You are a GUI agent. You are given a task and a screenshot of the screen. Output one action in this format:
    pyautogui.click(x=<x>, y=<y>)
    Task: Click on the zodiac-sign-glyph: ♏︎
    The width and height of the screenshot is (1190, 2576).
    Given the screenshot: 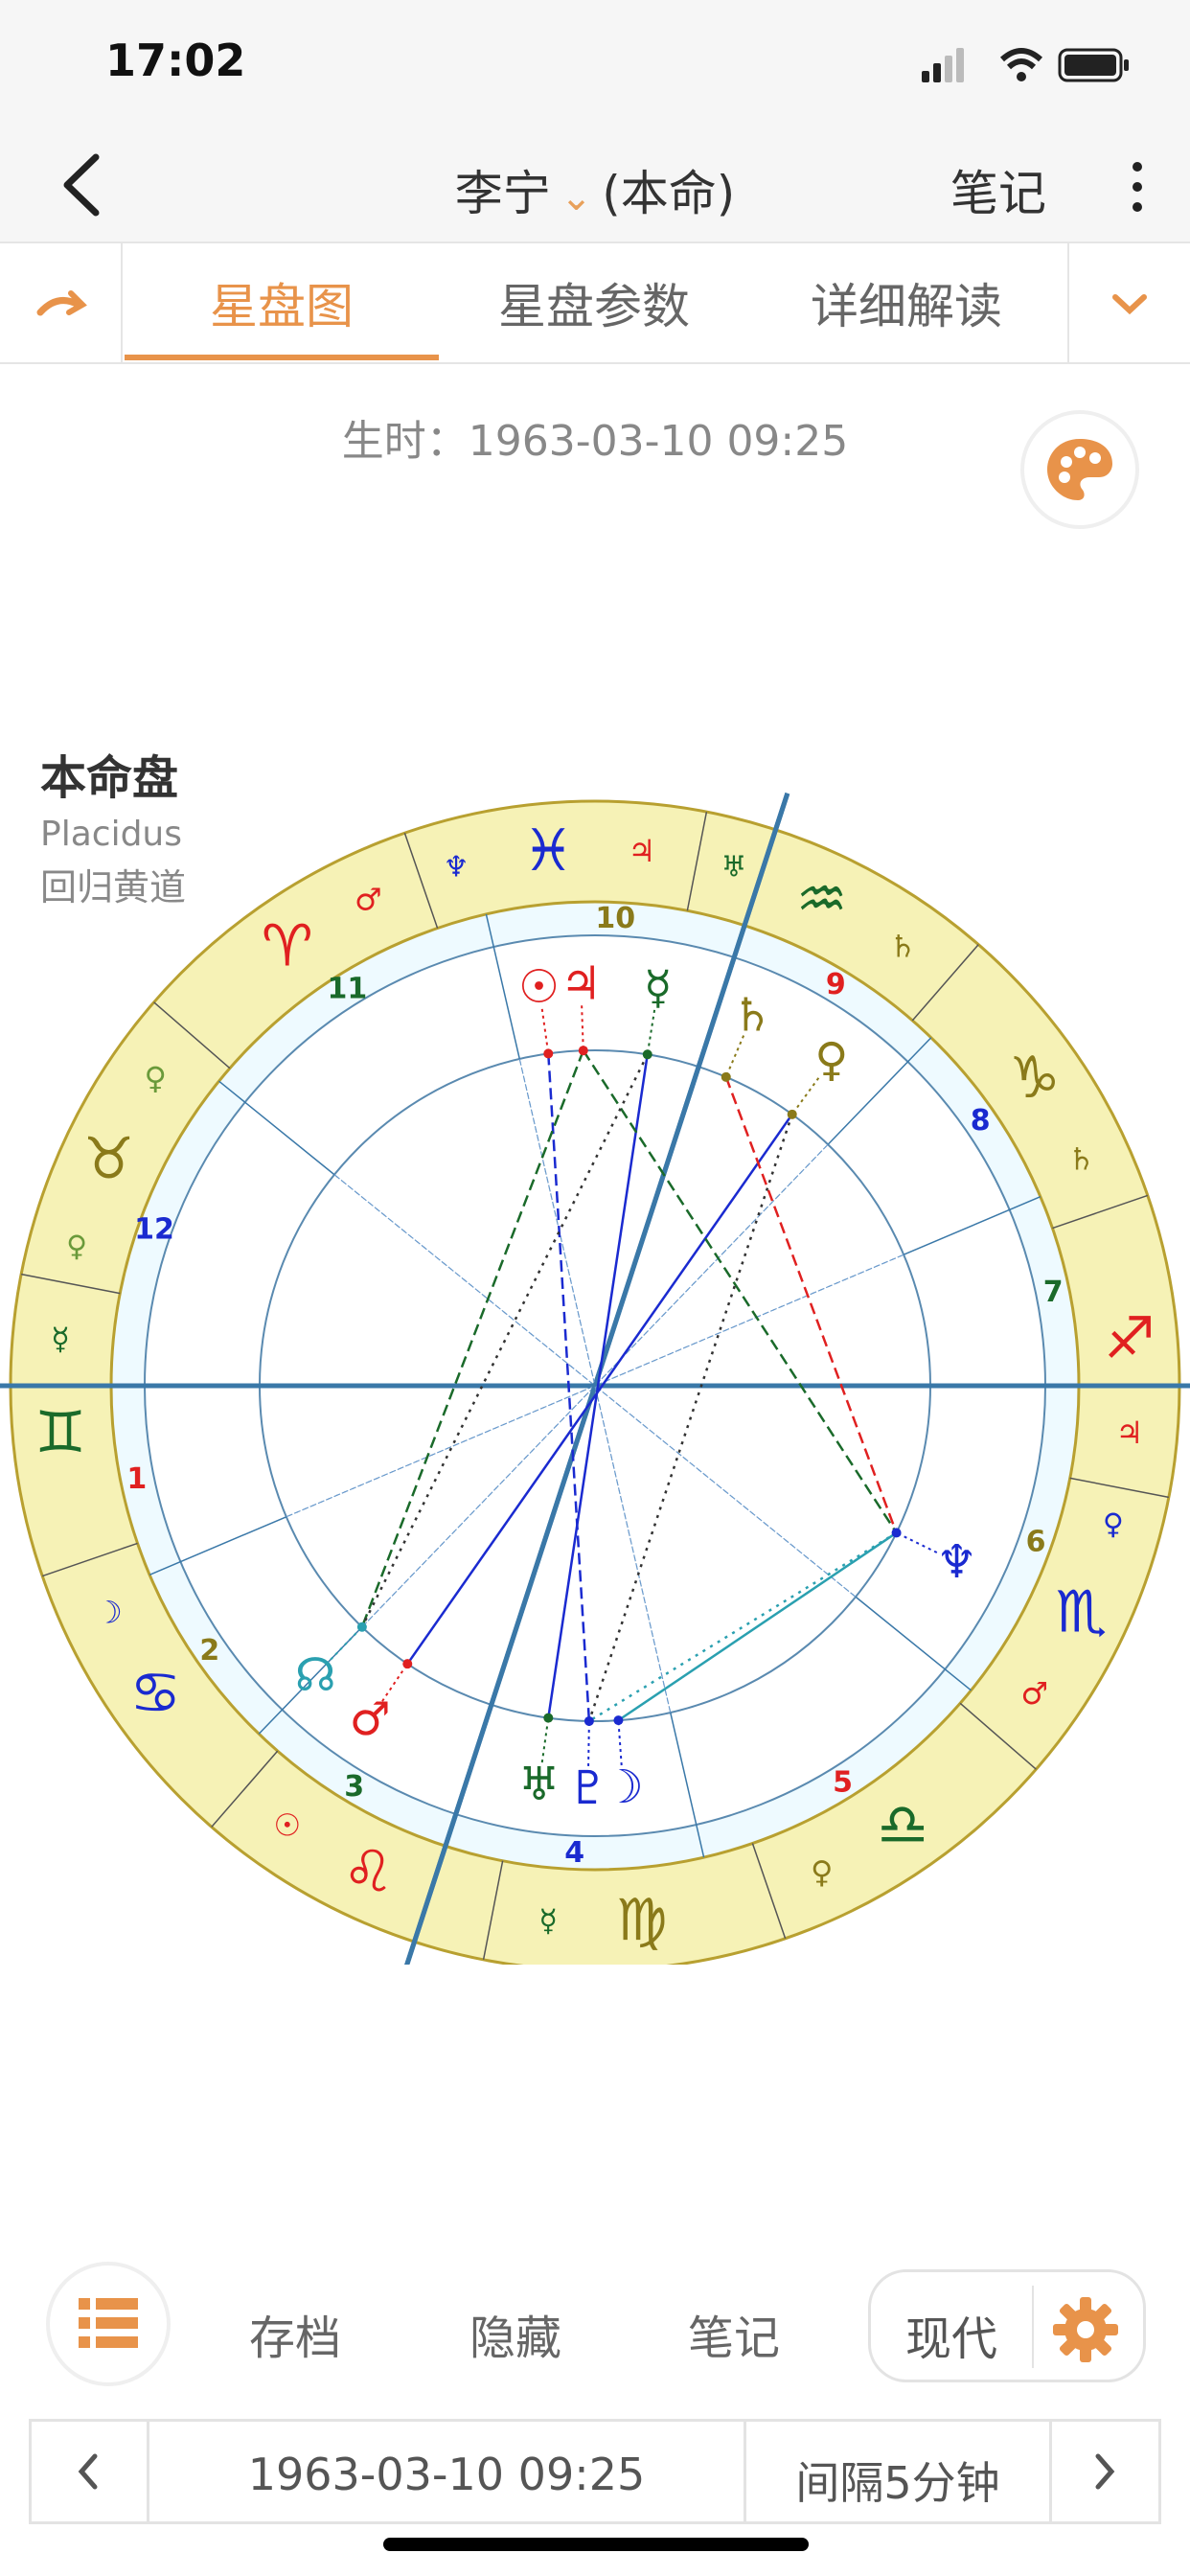 What is the action you would take?
    pyautogui.click(x=1082, y=1612)
    